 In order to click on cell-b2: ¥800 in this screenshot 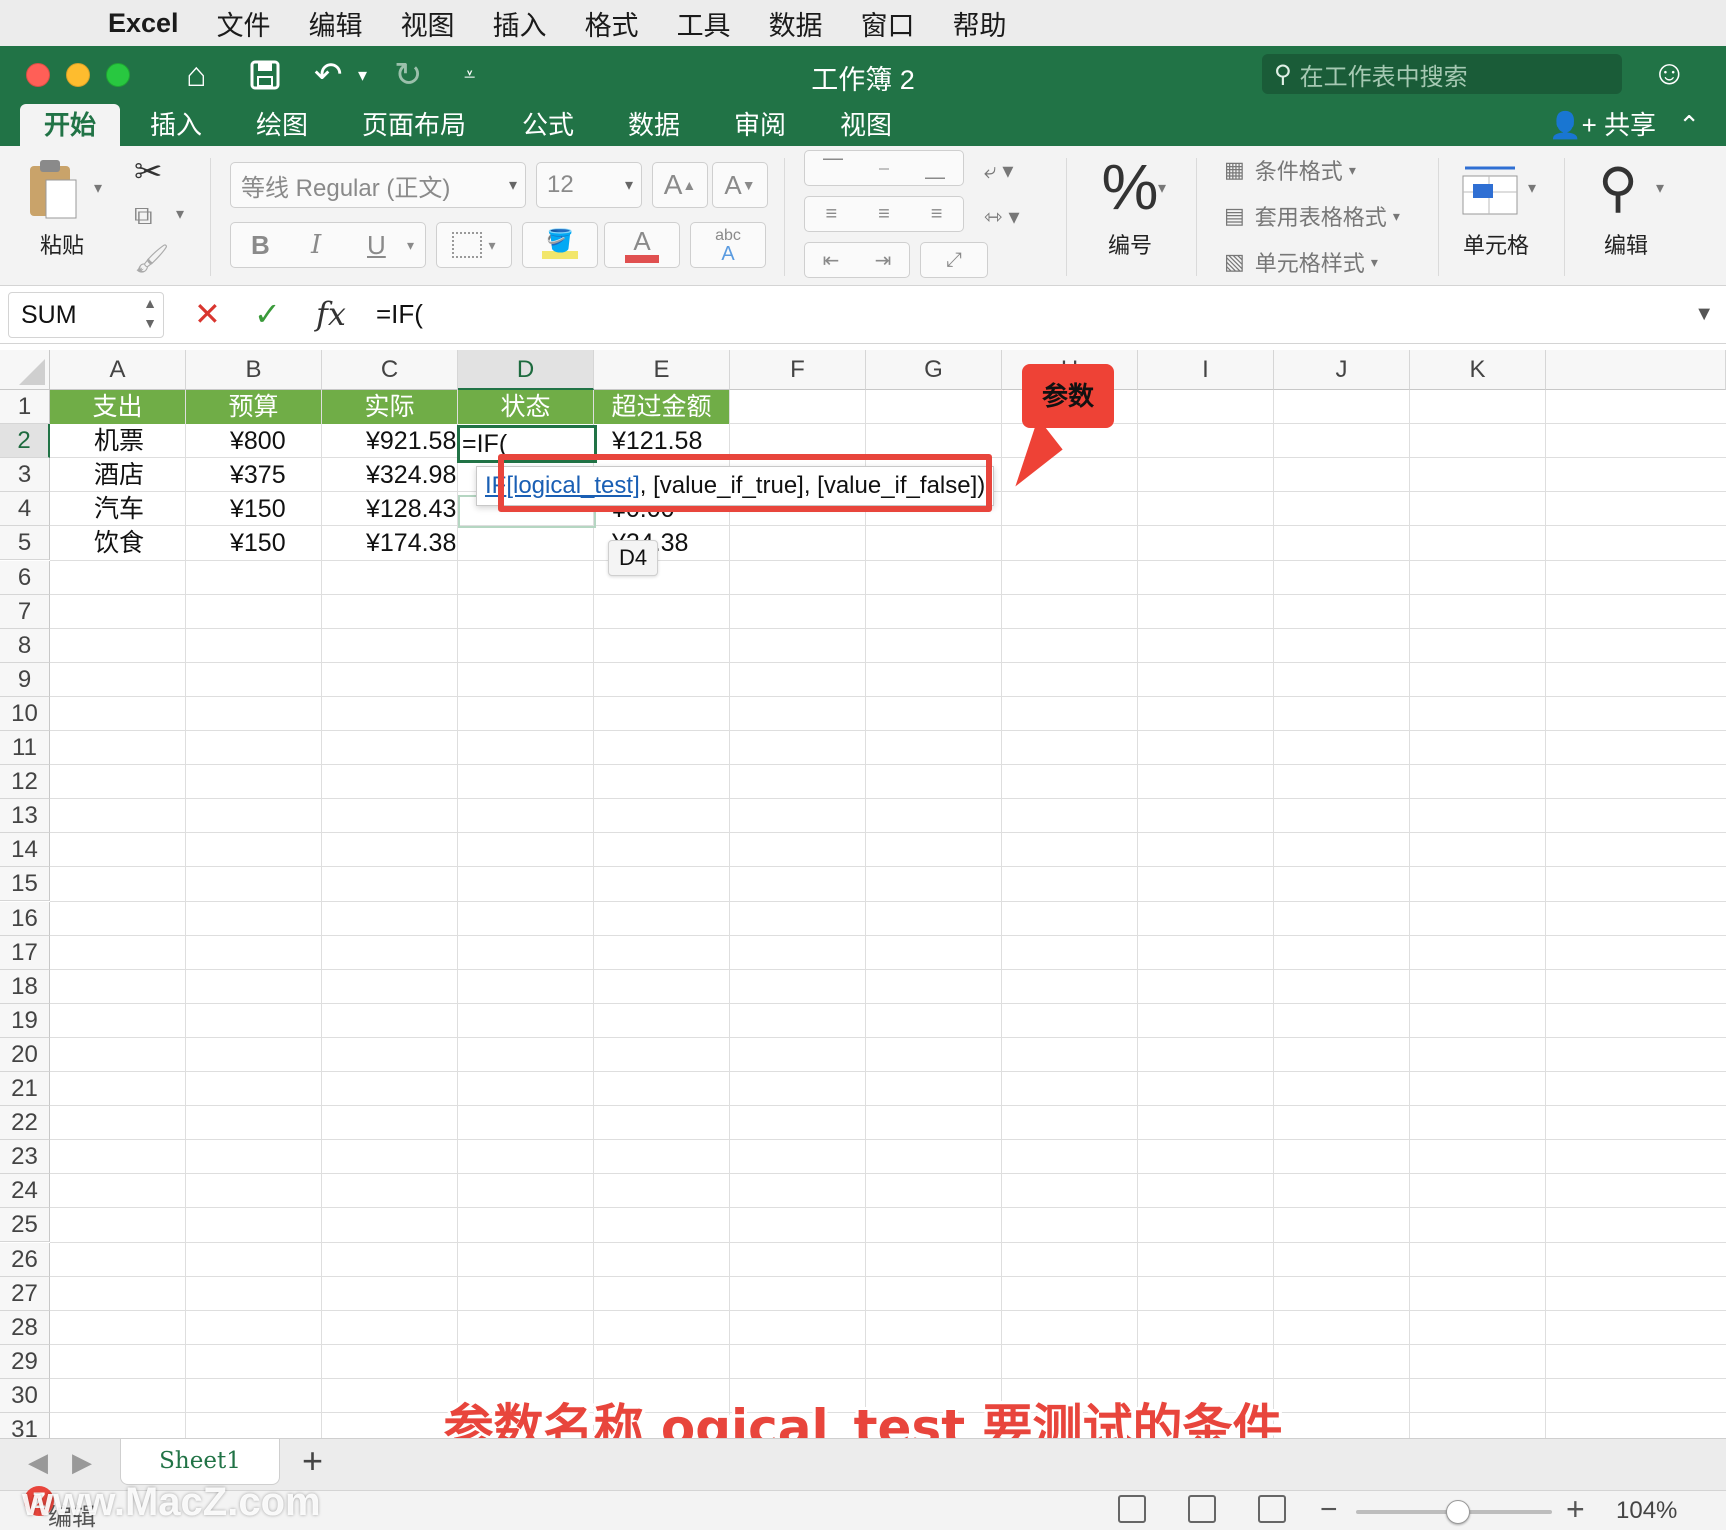, I will do `click(258, 441)`.